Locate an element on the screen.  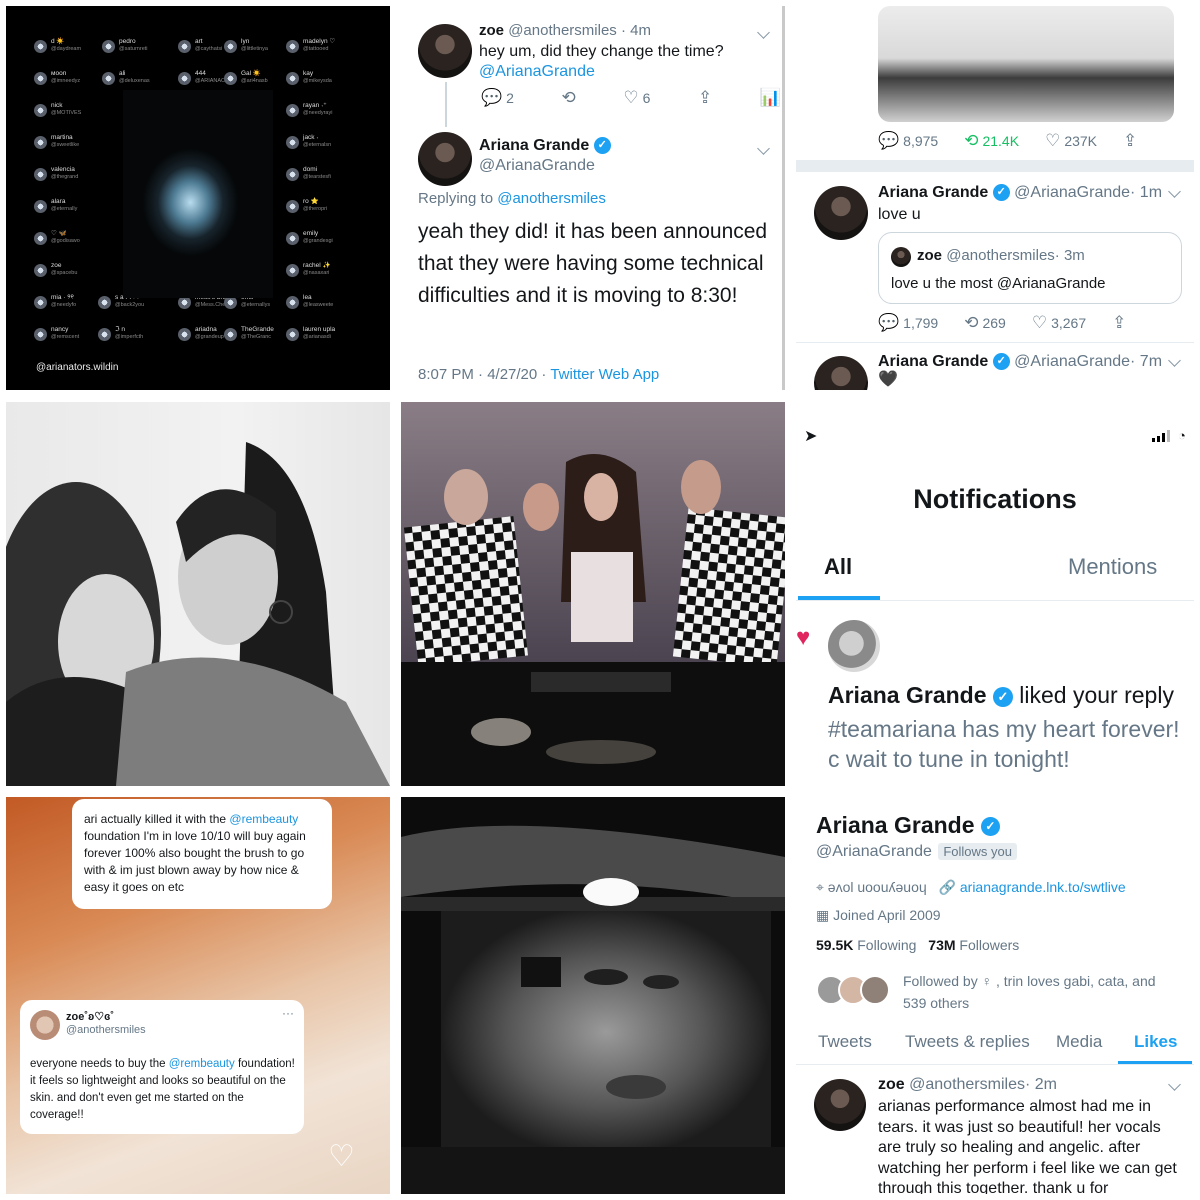
scrollbar is located at coordinates (783, 198).